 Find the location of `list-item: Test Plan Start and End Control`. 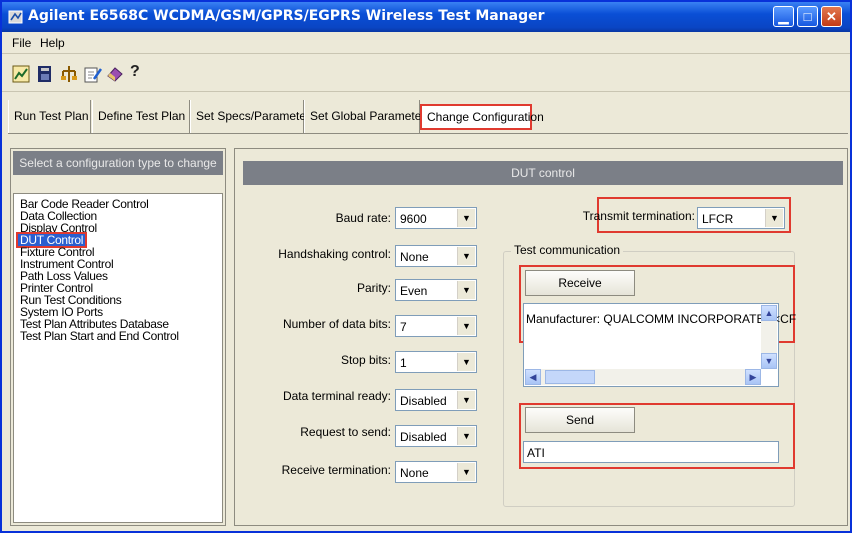

list-item: Test Plan Start and End Control is located at coordinates (99, 336).